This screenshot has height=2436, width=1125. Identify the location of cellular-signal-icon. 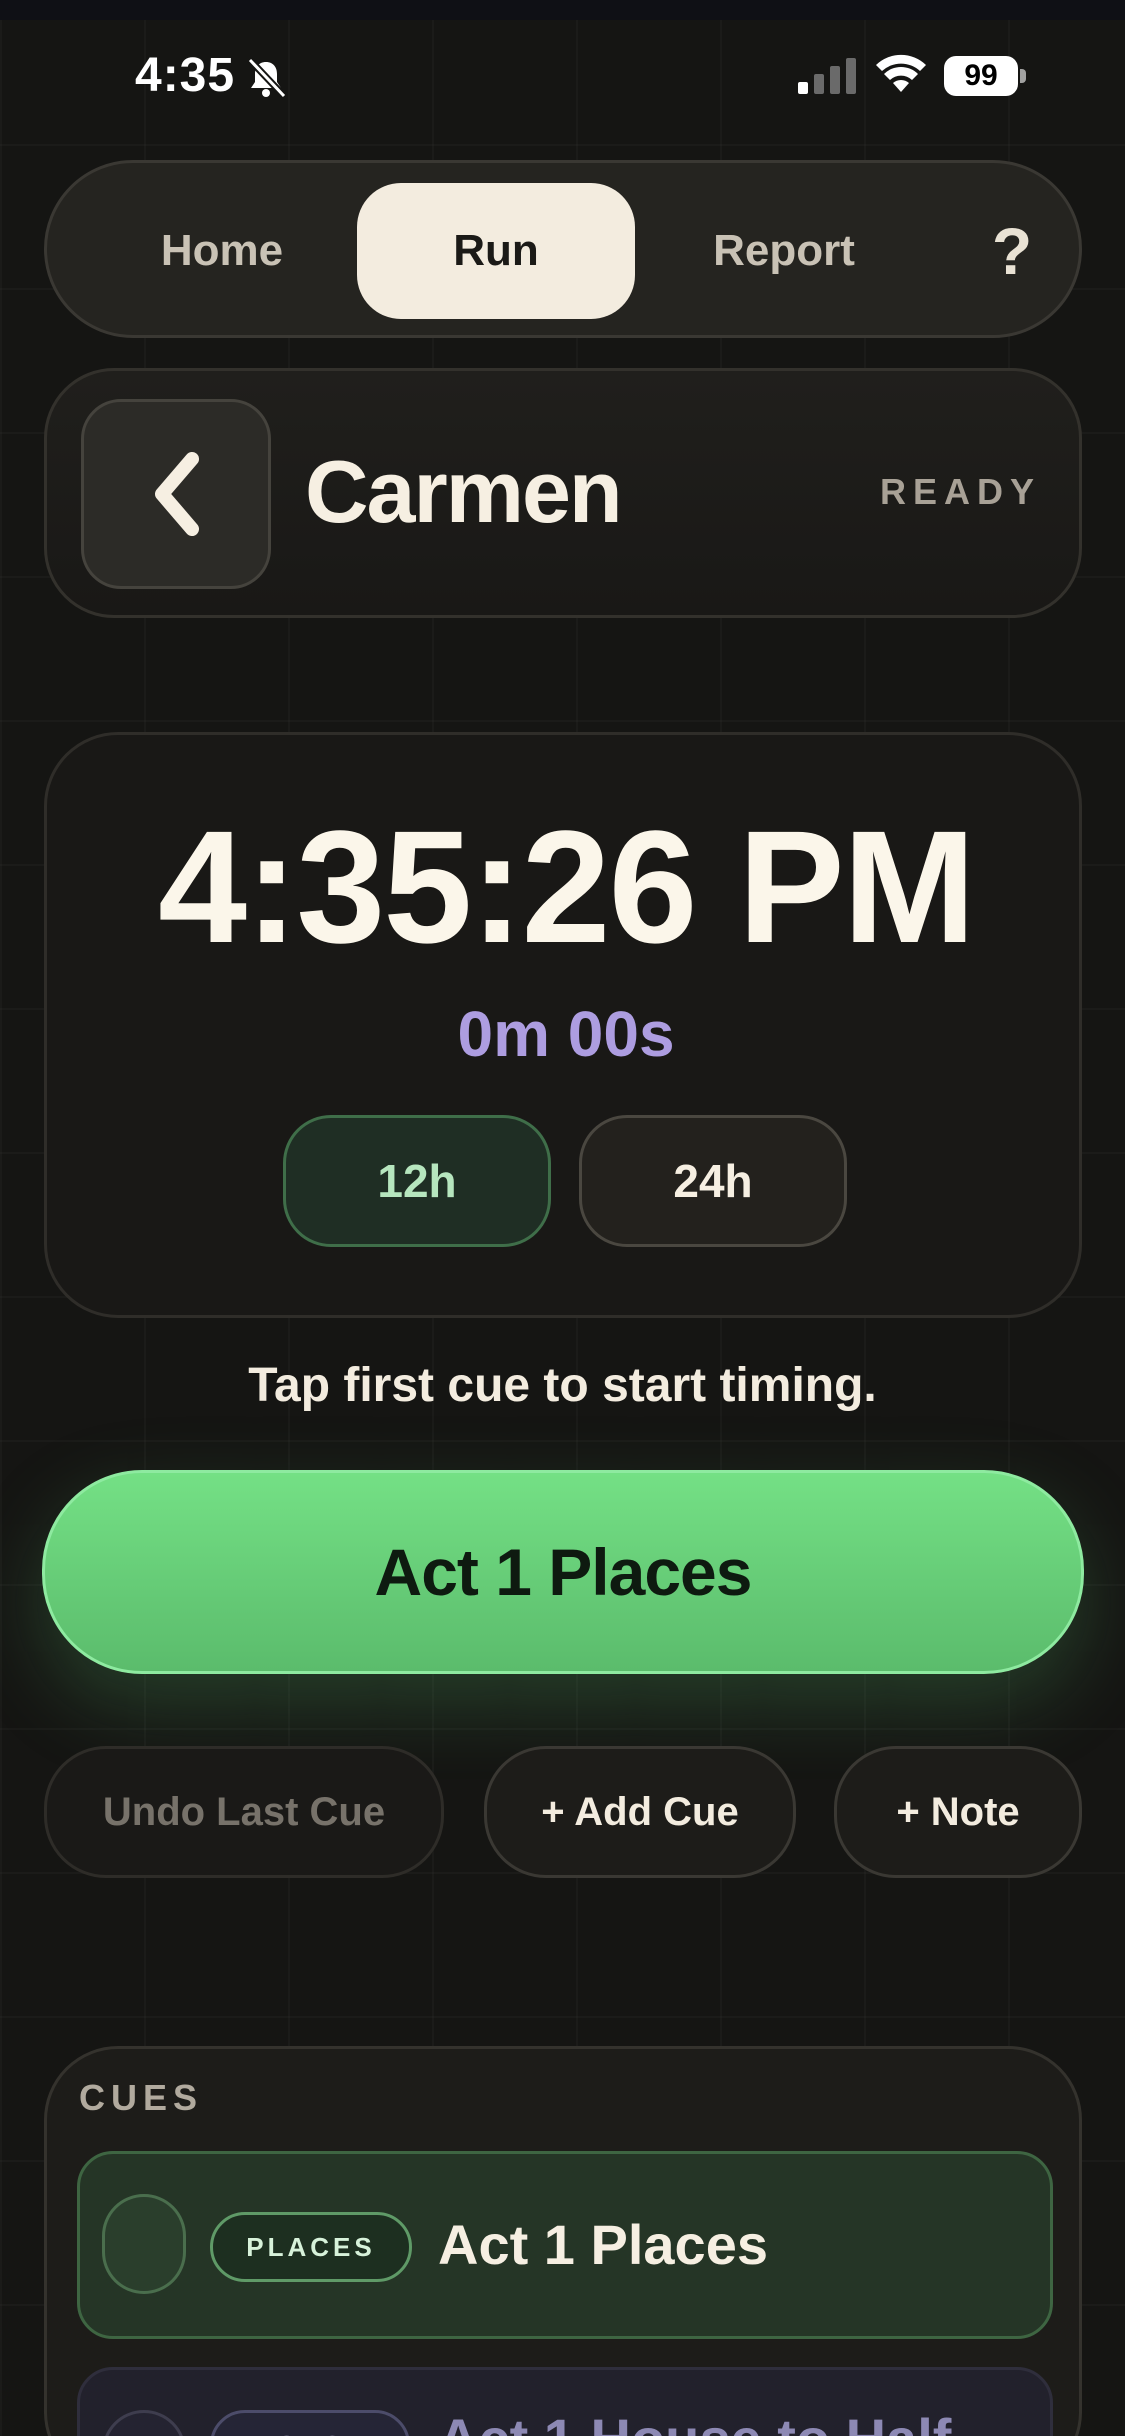
(827, 76).